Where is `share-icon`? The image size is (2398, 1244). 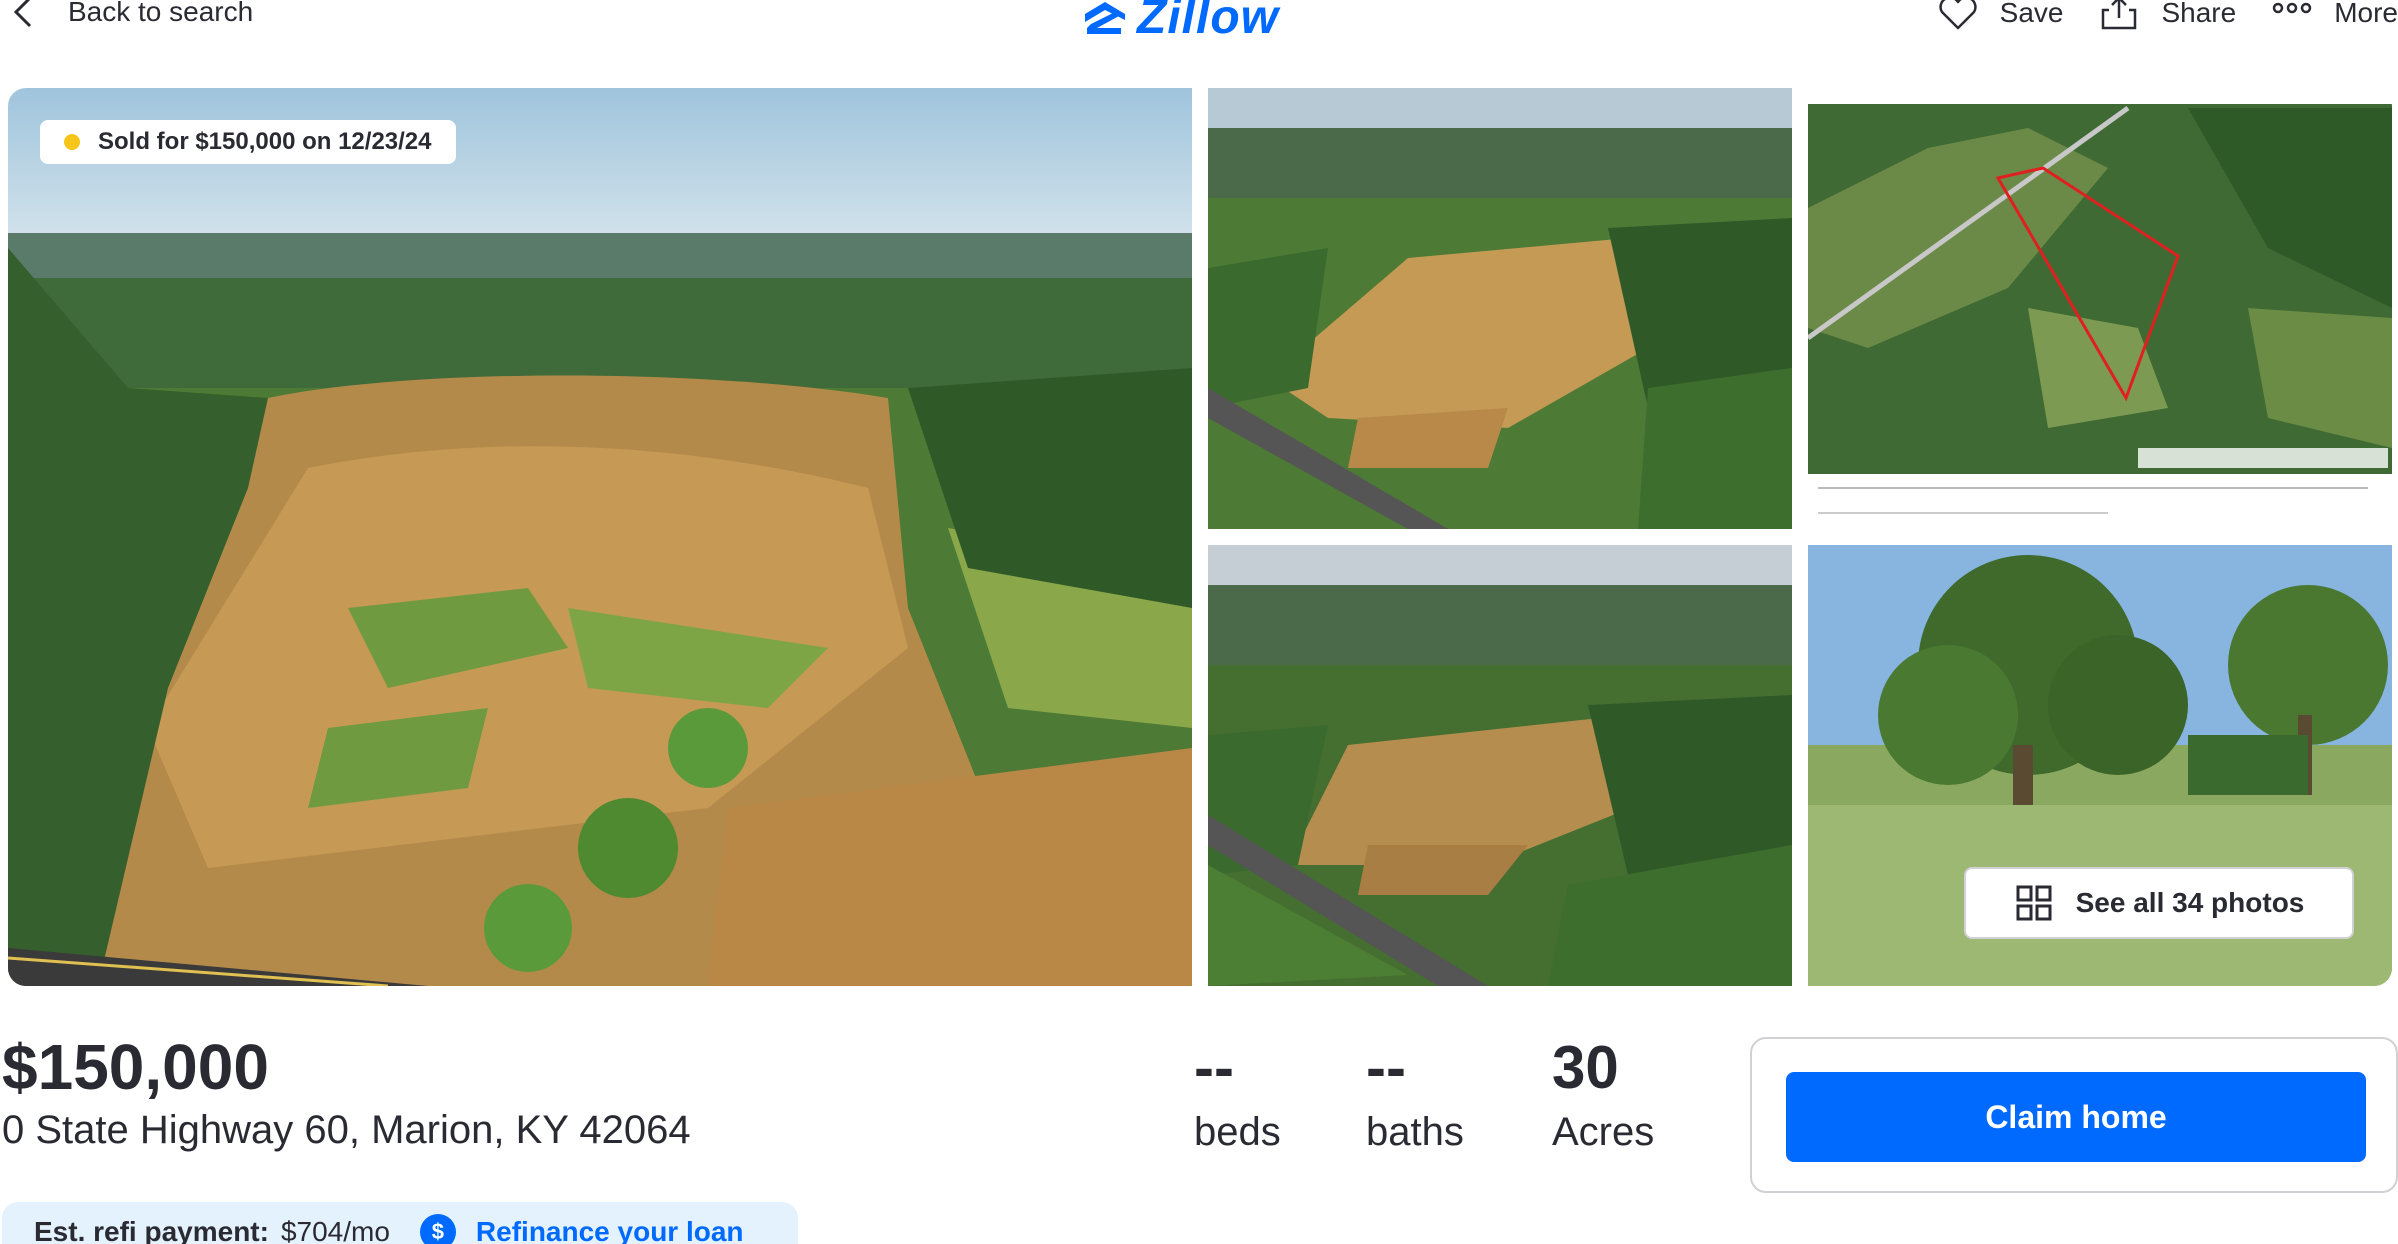
share-icon is located at coordinates (2119, 15).